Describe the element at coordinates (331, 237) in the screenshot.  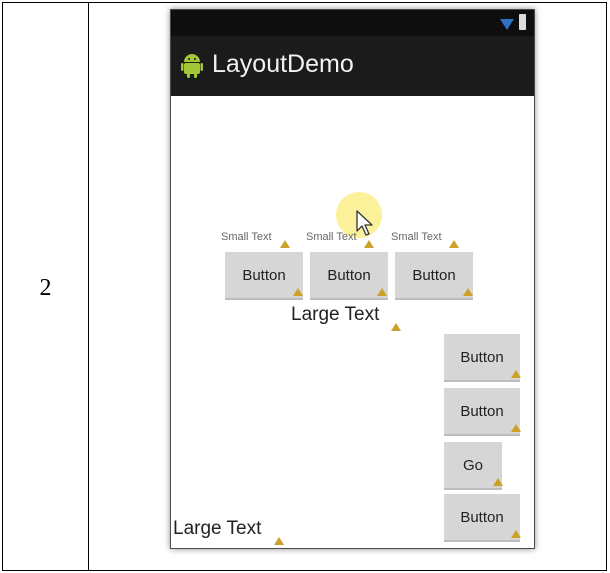
I see `small-text-2: Small Text` at that location.